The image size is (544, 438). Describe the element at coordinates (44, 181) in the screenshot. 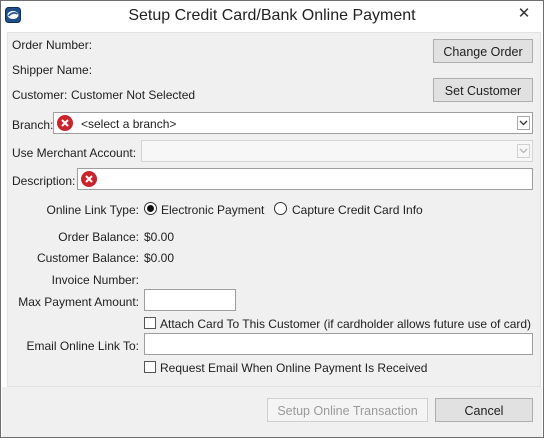

I see `description-label: Description:` at that location.